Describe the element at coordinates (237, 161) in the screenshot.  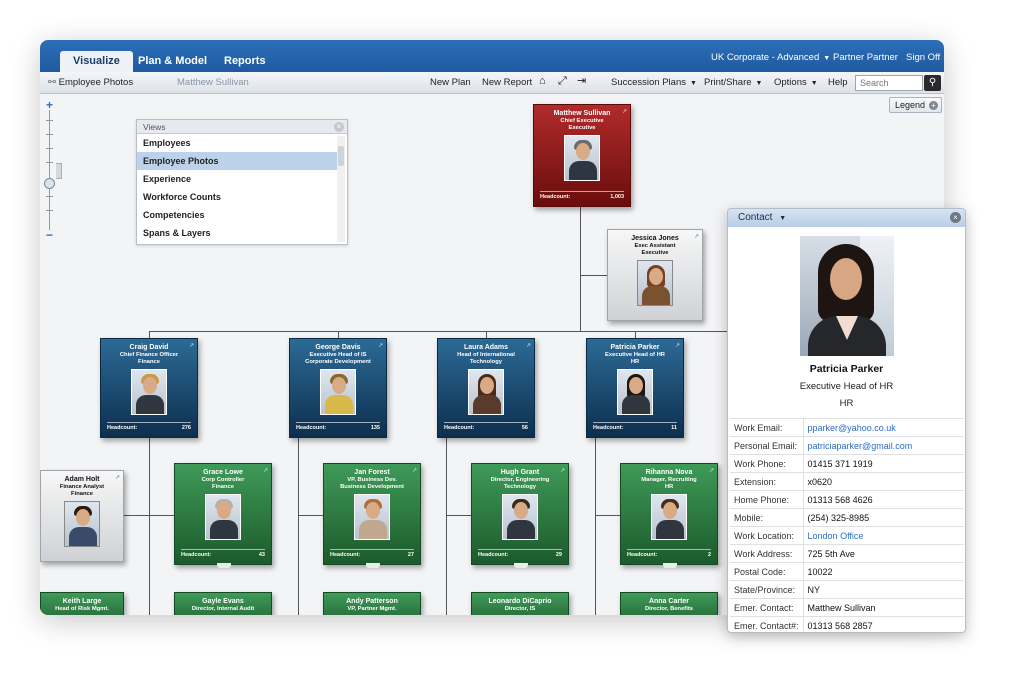
I see `views-item-employee-photos: Employee Photos` at that location.